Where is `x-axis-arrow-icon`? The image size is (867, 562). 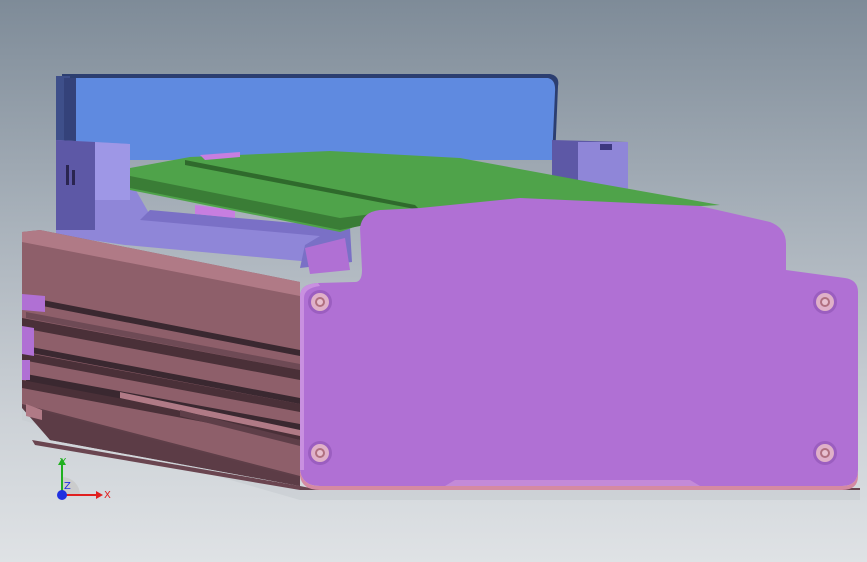
x-axis-arrow-icon is located at coordinates (99, 495).